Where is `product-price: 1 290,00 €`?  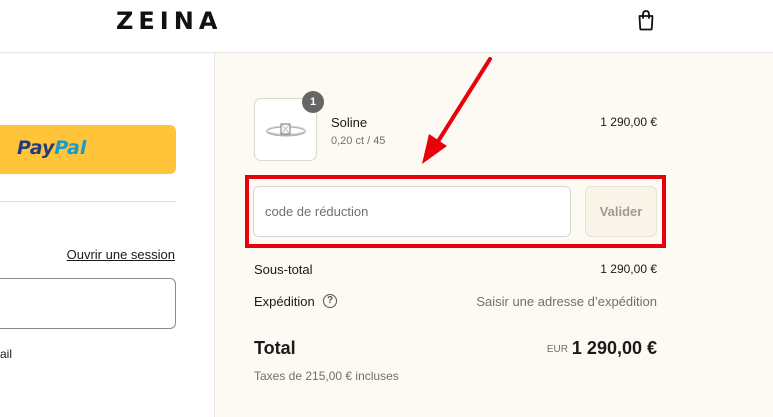
product-price: 1 290,00 € is located at coordinates (628, 122).